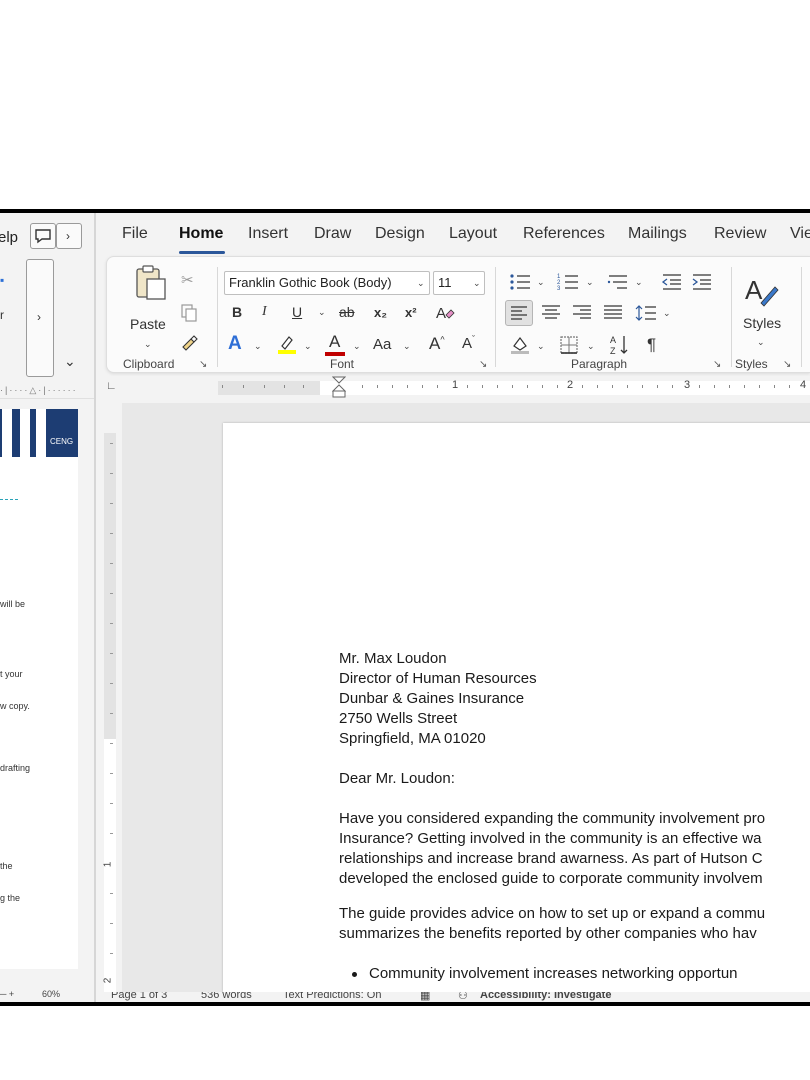  I want to click on highlighter-icon, so click(287, 344).